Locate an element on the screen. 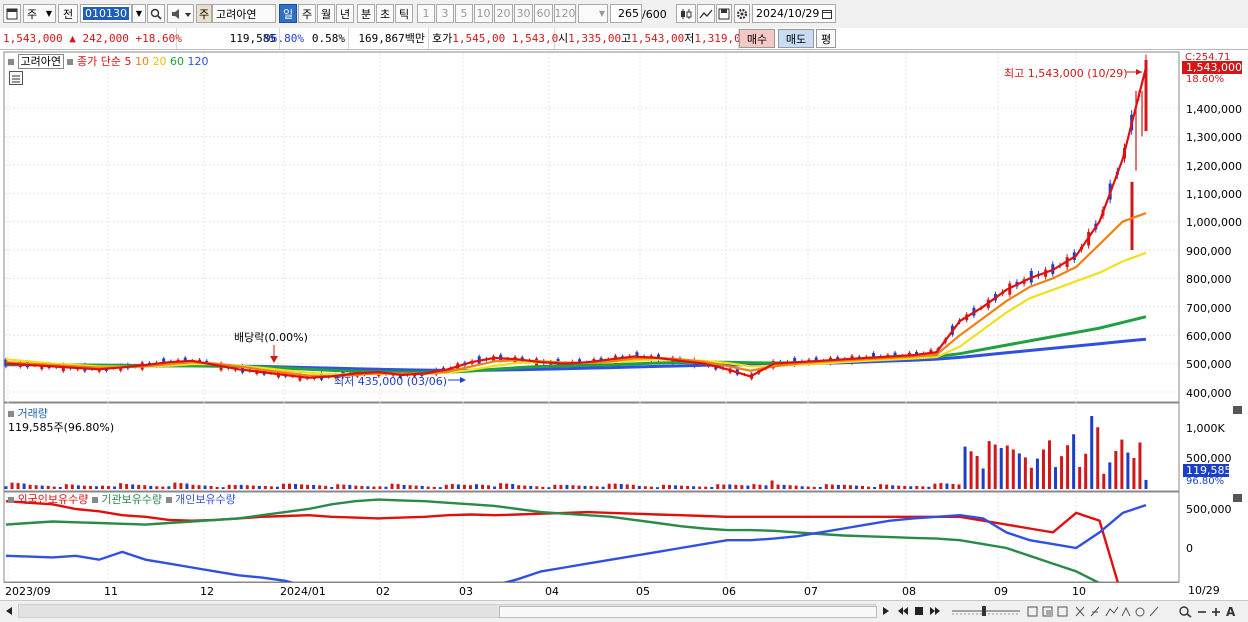 The height and width of the screenshot is (622, 1248). date-input: 2024/10/29 is located at coordinates (794, 13).